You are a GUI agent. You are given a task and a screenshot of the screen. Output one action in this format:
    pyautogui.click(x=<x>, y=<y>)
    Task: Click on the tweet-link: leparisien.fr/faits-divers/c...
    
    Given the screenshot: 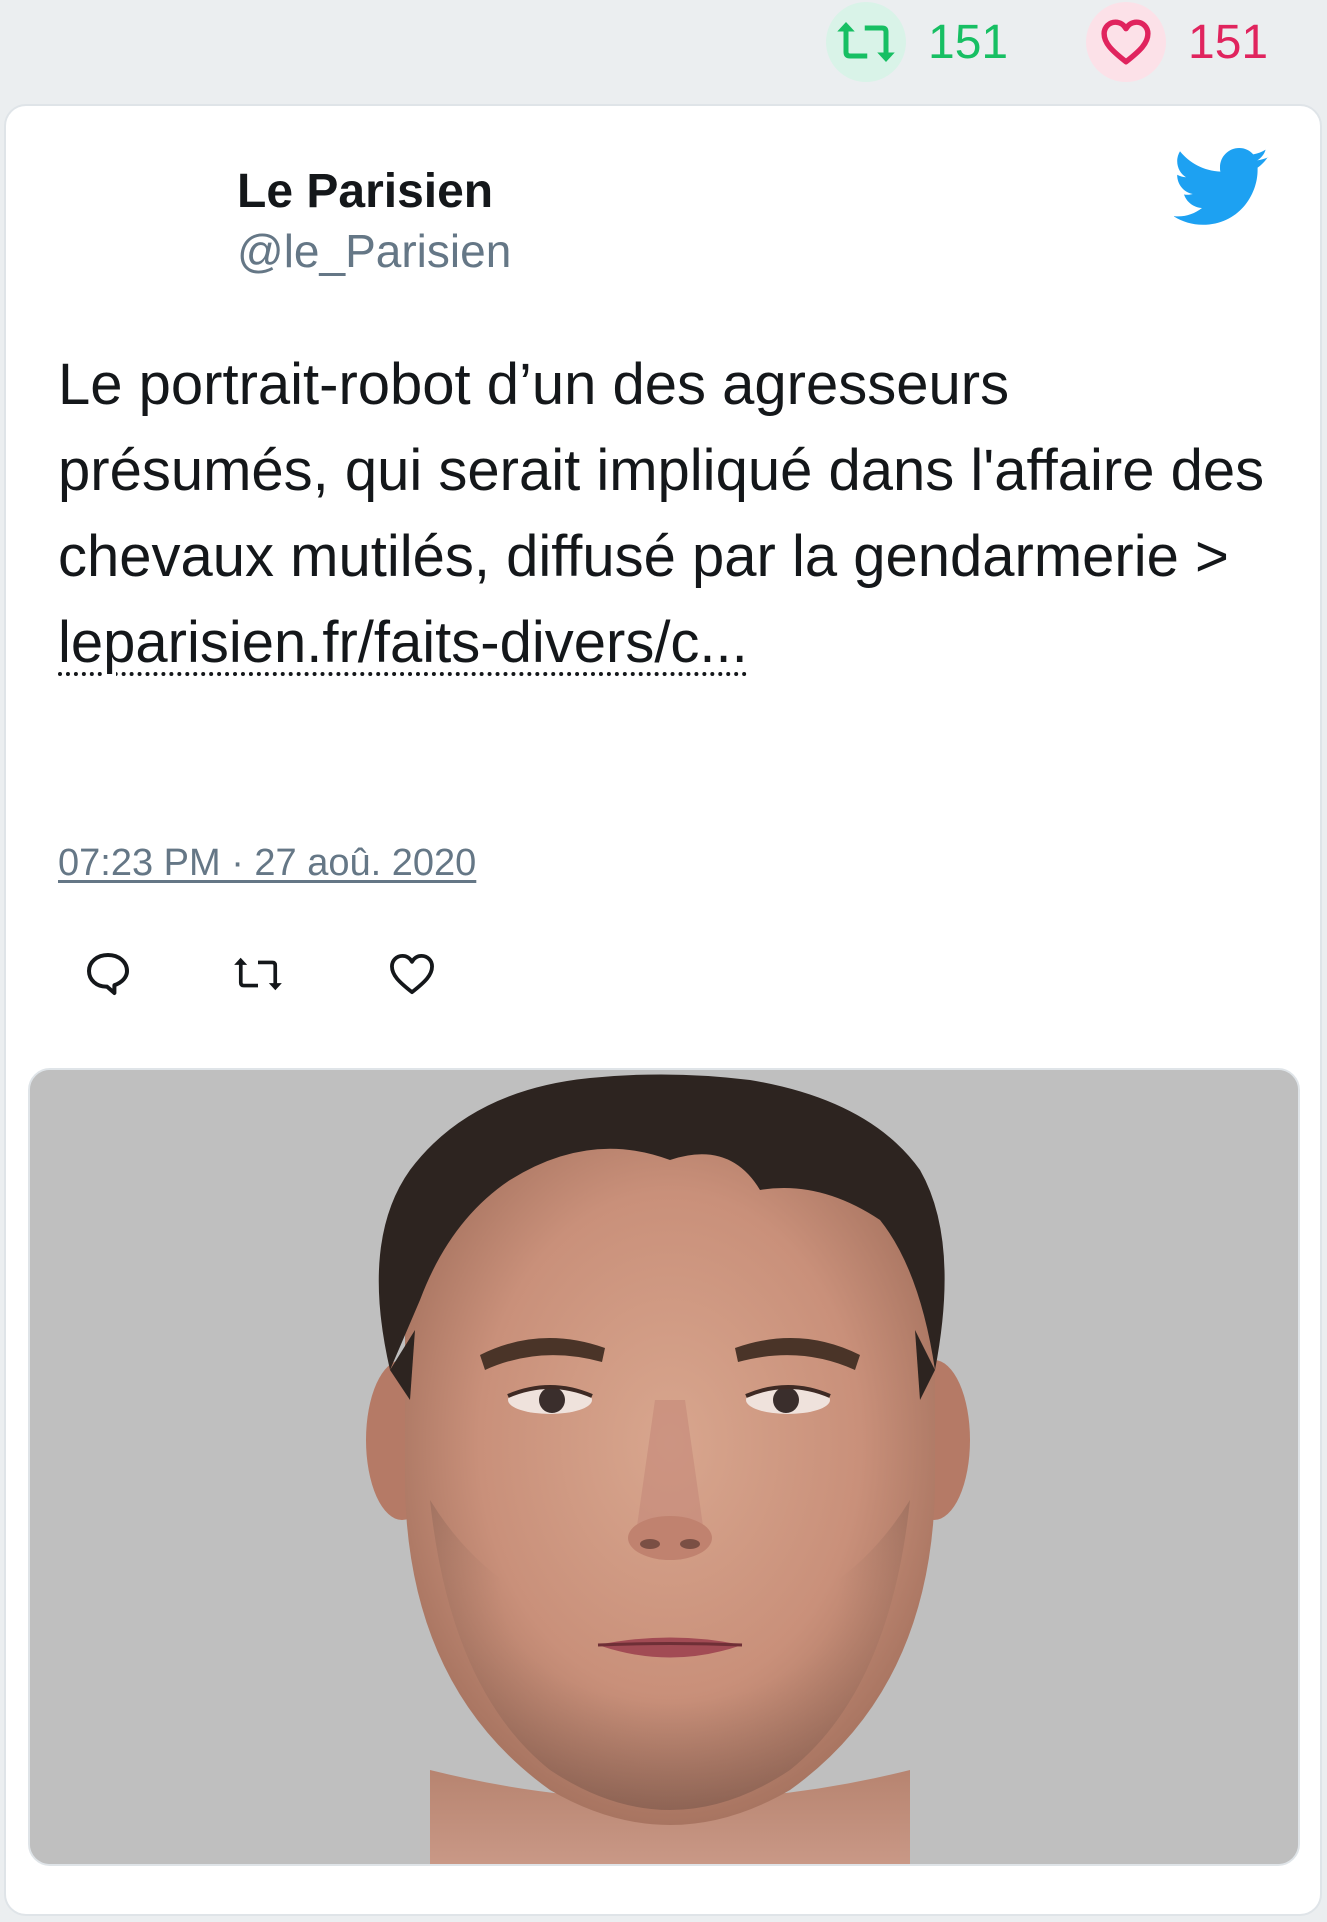 What is the action you would take?
    pyautogui.click(x=403, y=642)
    